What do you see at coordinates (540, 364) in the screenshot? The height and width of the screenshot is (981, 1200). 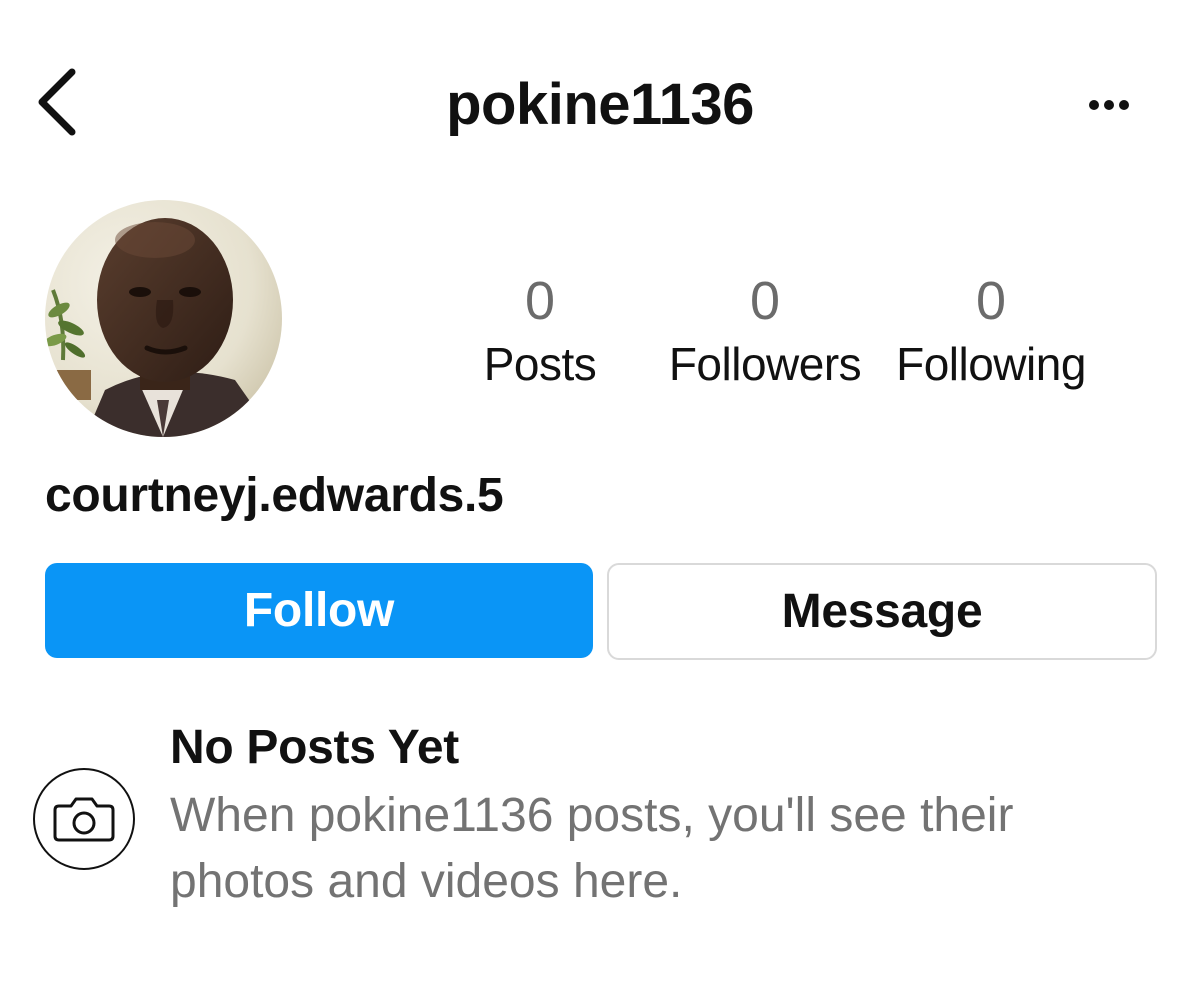 I see `posts-label: Posts` at bounding box center [540, 364].